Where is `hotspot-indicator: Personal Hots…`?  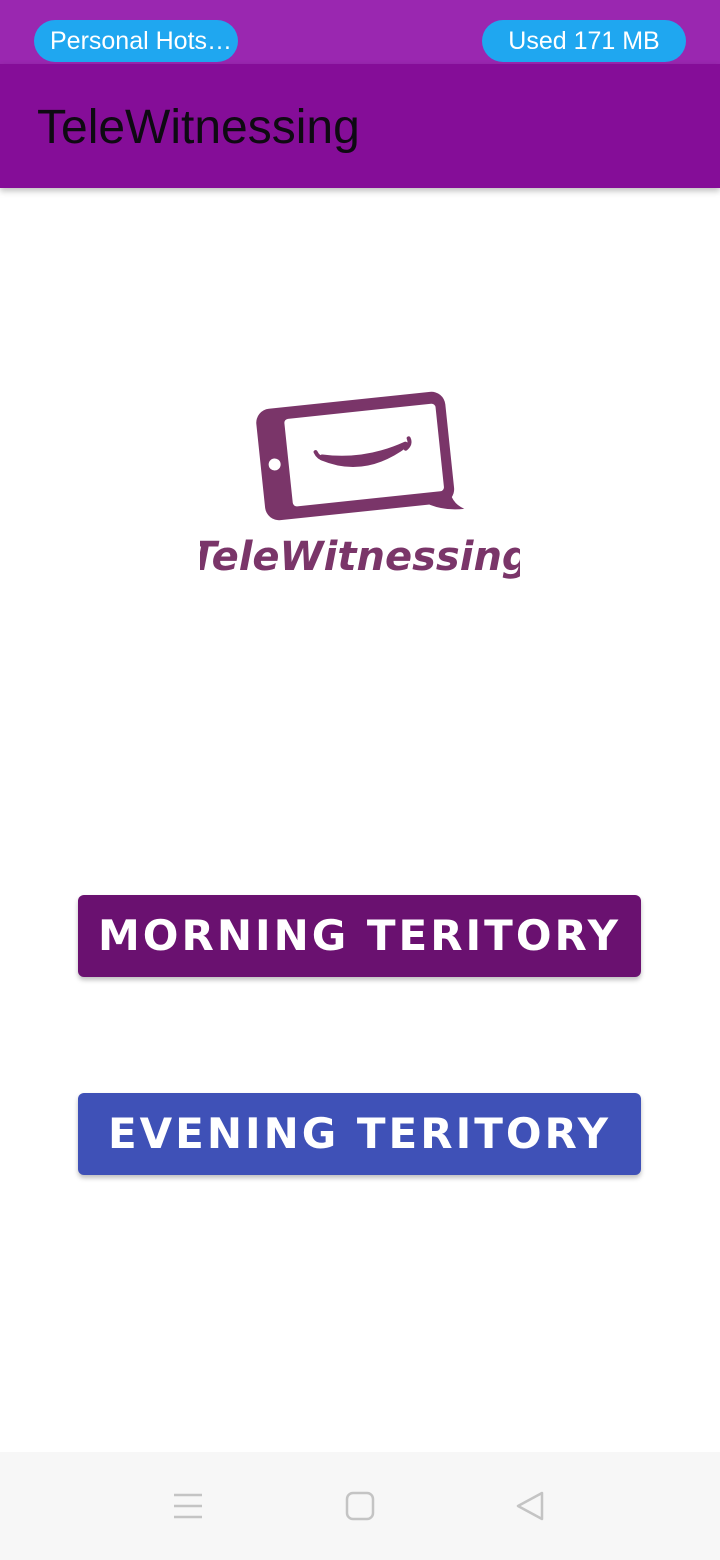 hotspot-indicator: Personal Hots… is located at coordinates (136, 41).